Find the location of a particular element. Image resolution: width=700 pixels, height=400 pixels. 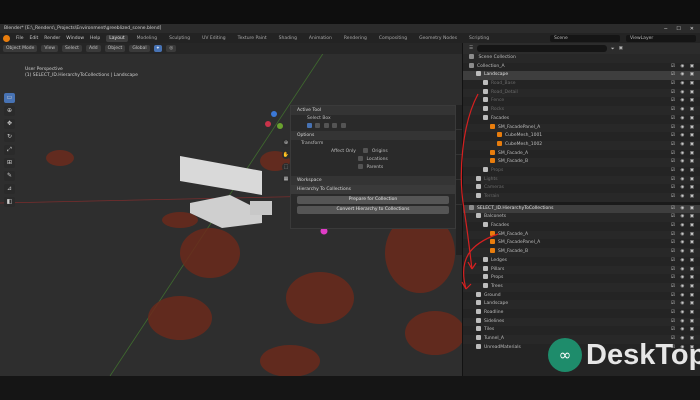

scene-selector: Scene is located at coordinates (585, 38).